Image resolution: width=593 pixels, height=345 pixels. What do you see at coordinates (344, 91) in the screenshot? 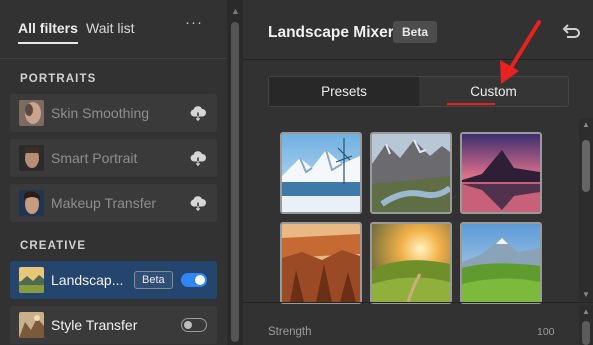
I see `tab-presets: Presets` at bounding box center [344, 91].